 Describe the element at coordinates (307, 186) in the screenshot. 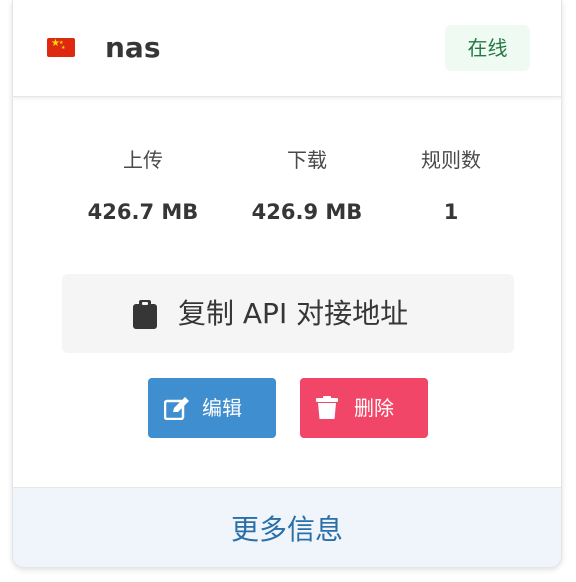

I see `stat-download: 下载 426.9 MB` at that location.